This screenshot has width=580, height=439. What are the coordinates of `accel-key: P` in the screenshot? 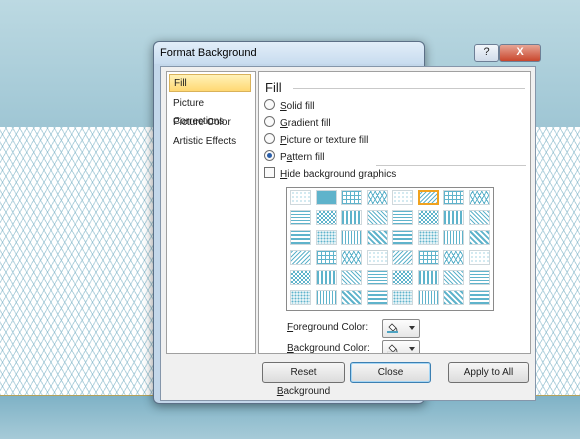 It's located at (283, 140).